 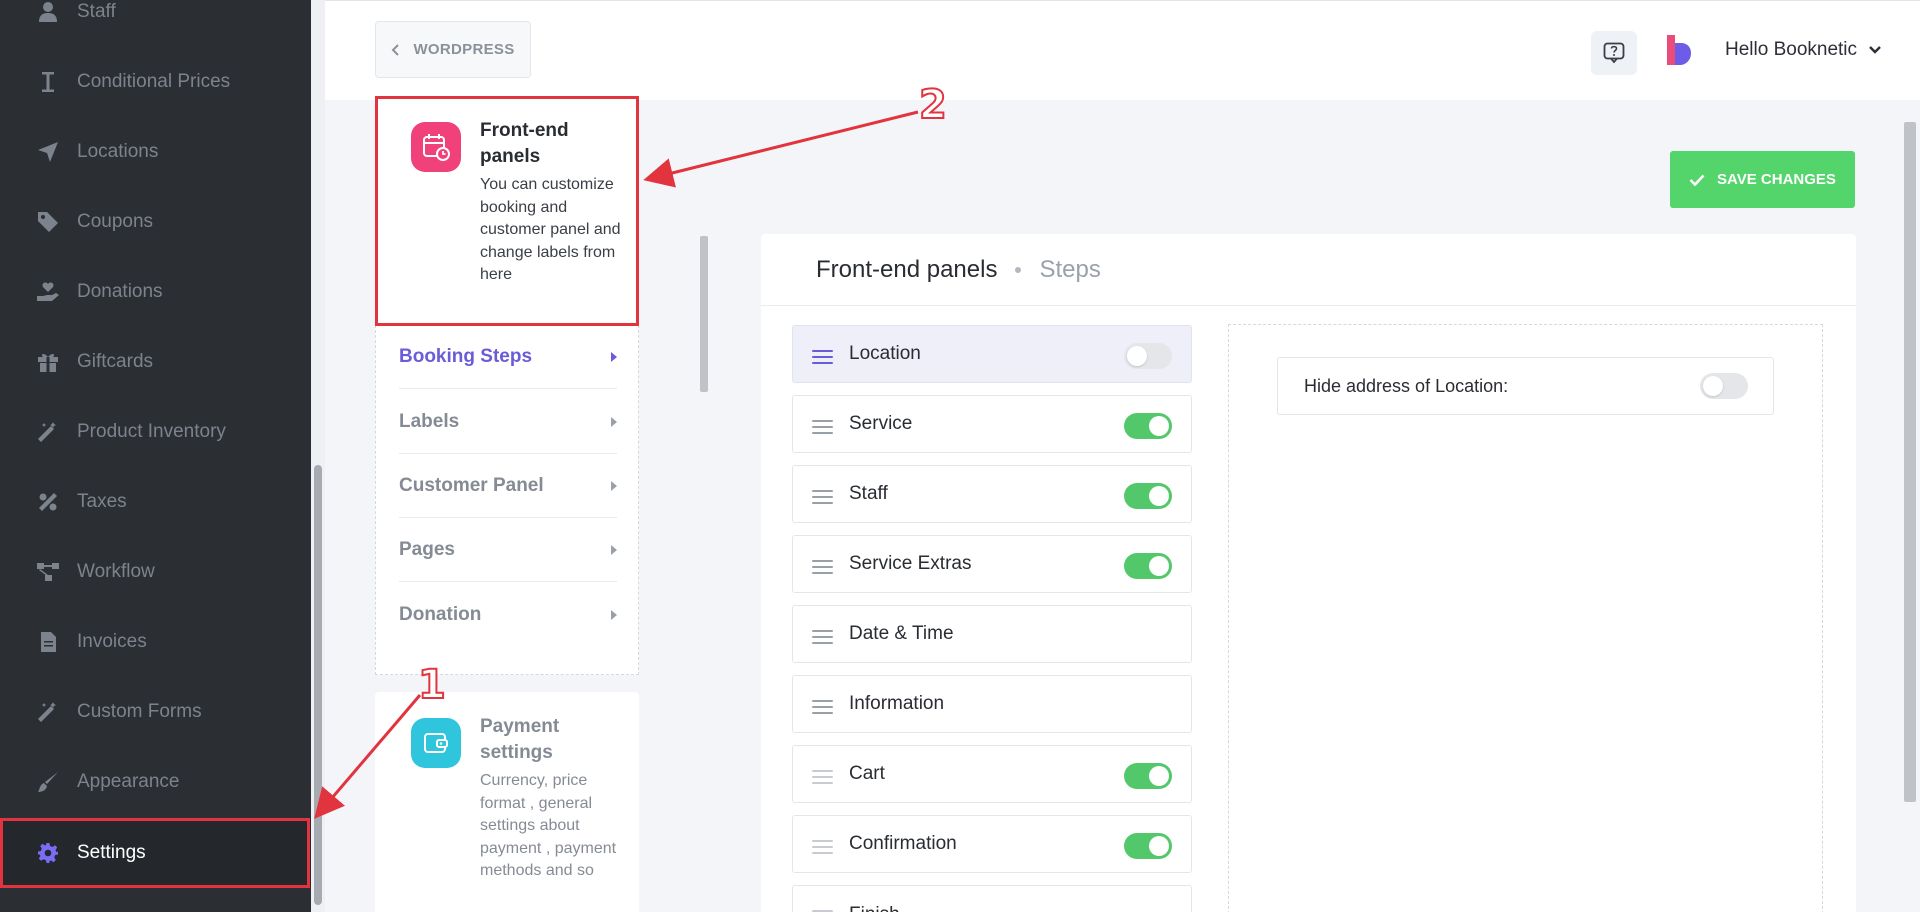 What do you see at coordinates (436, 743) in the screenshot?
I see `wallet-icon` at bounding box center [436, 743].